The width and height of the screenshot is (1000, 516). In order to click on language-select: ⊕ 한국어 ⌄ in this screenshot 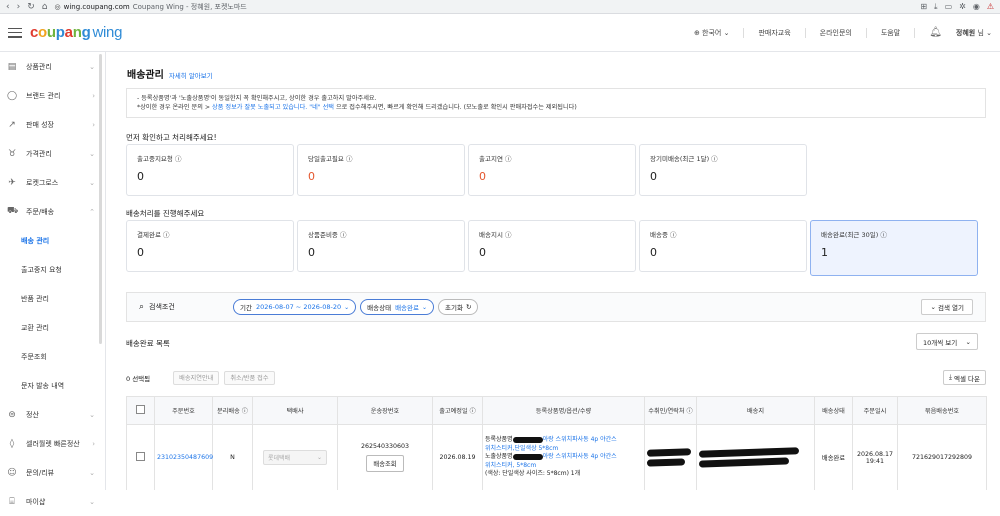, I will do `click(712, 33)`.